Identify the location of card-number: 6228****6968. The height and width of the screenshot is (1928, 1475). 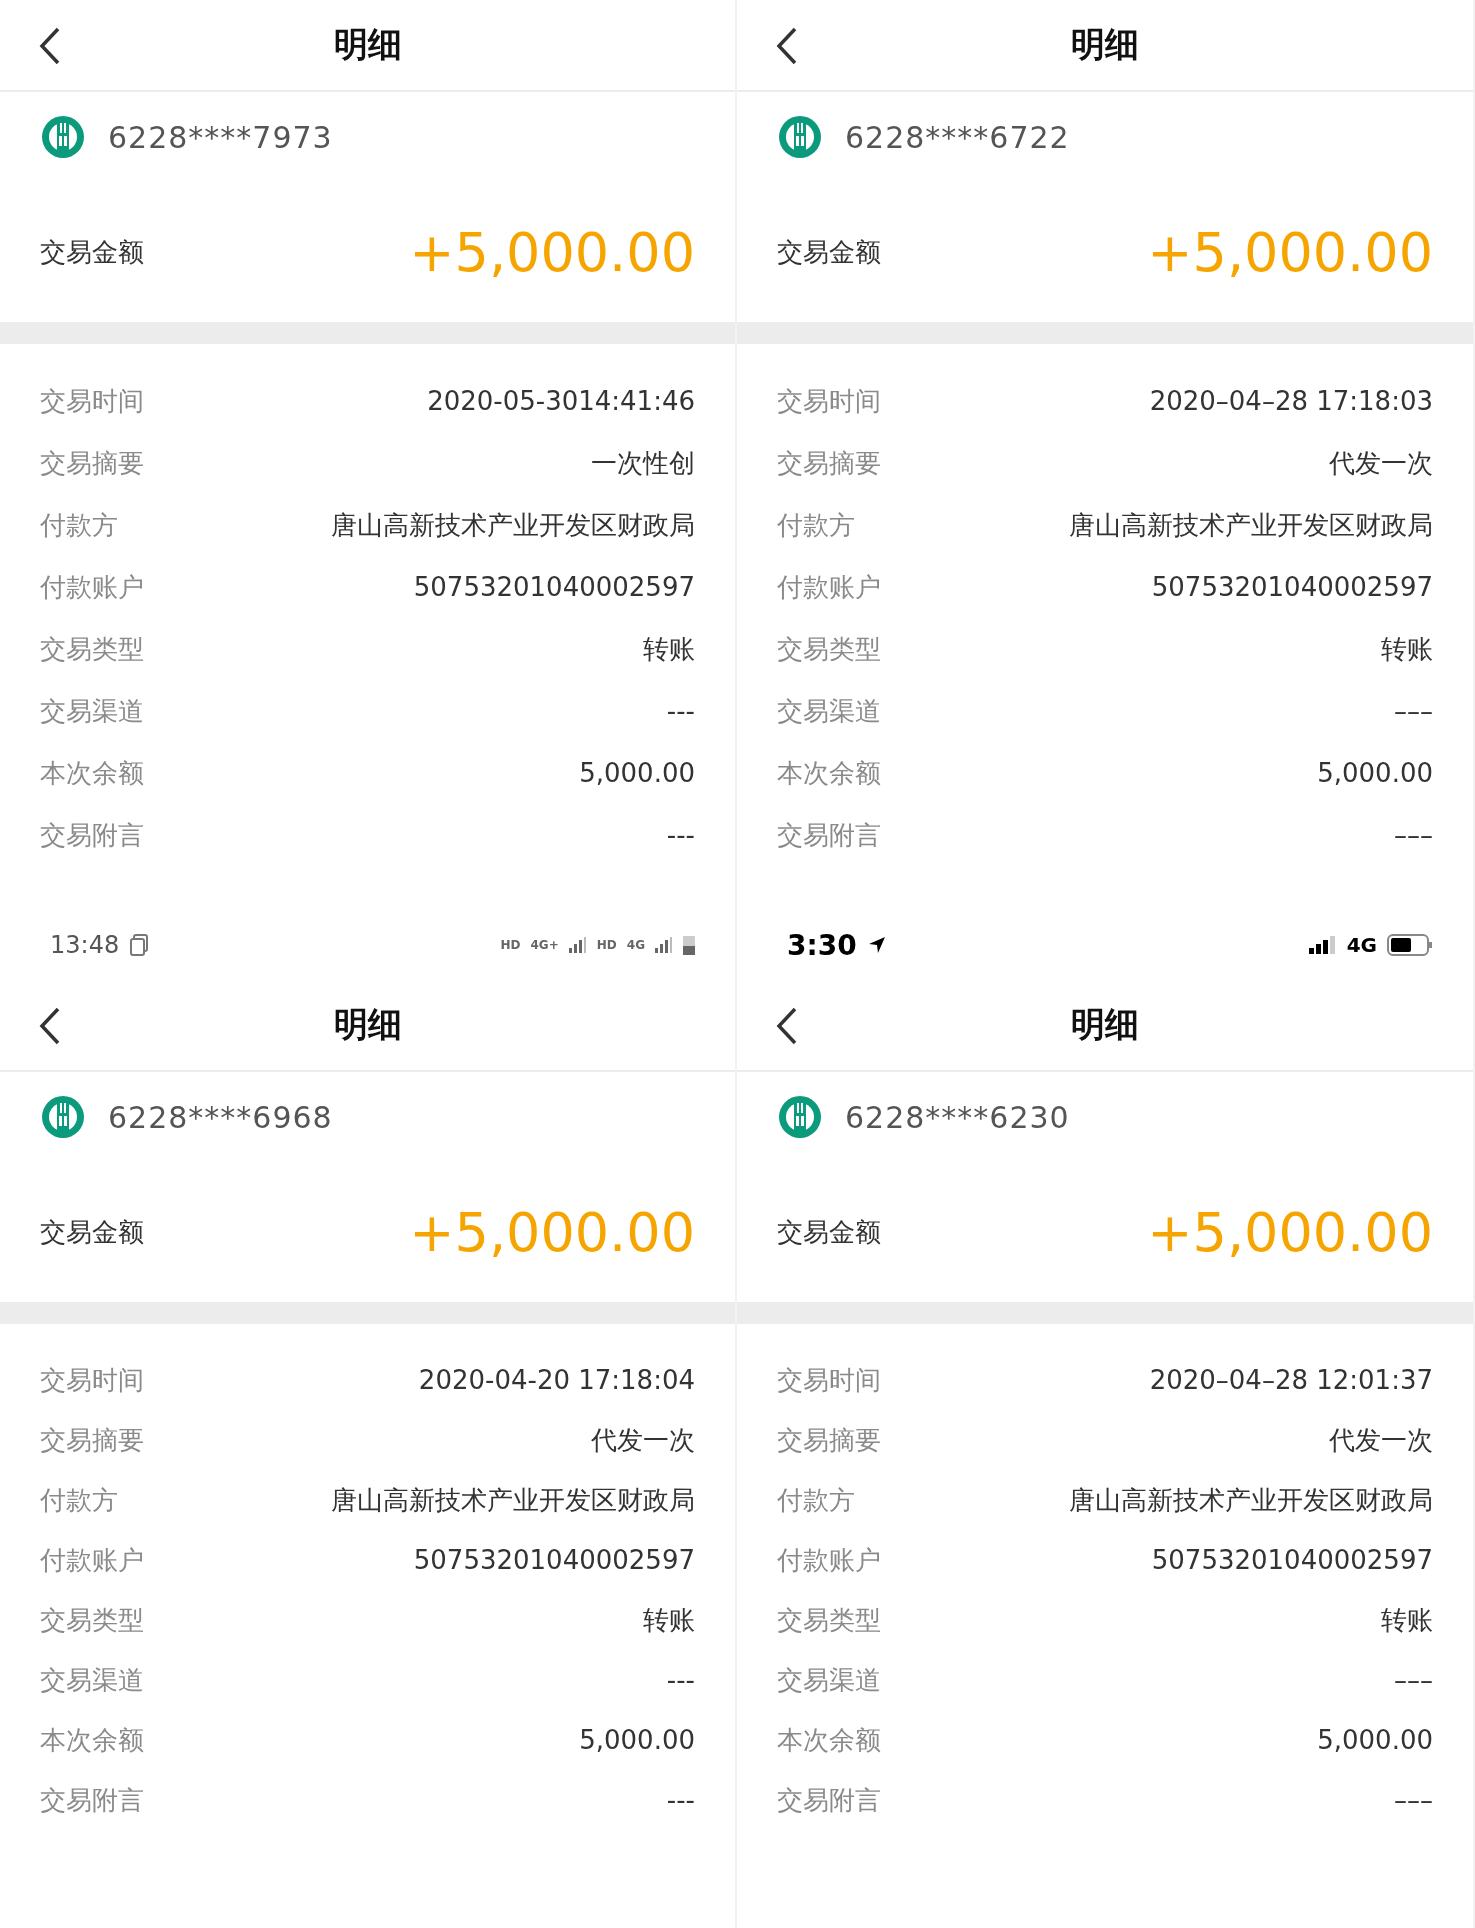
(220, 1117).